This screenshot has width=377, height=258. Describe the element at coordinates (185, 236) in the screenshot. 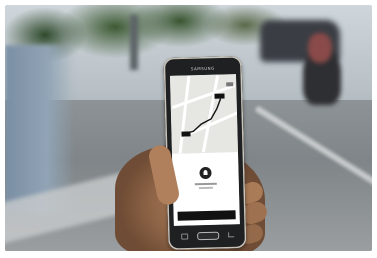

I see `back-key-icon` at that location.